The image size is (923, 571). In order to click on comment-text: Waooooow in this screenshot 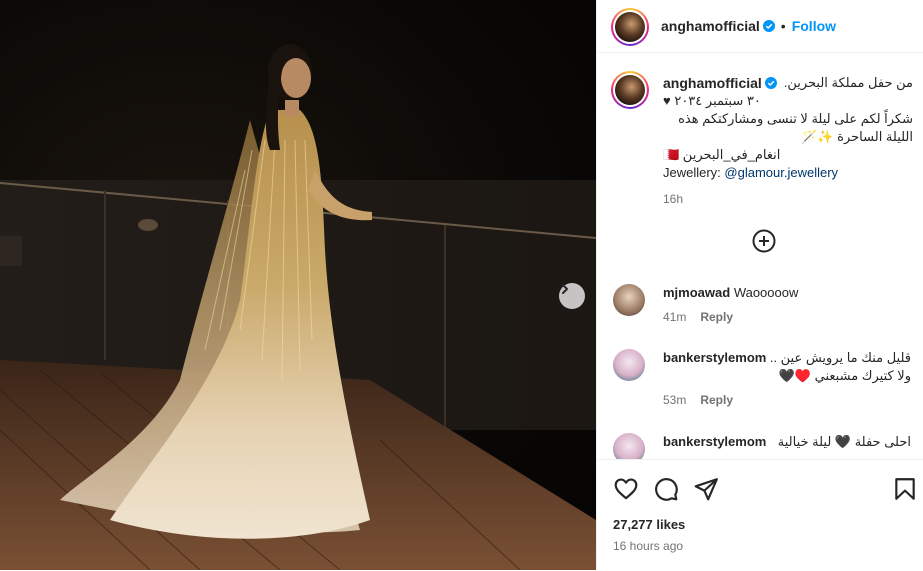, I will do `click(766, 292)`.